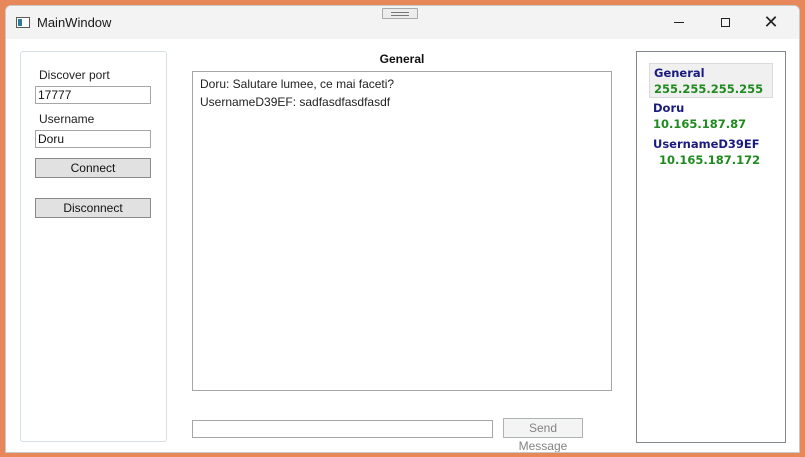 The height and width of the screenshot is (457, 805). I want to click on peer-name: UsernameD39EF, so click(706, 144).